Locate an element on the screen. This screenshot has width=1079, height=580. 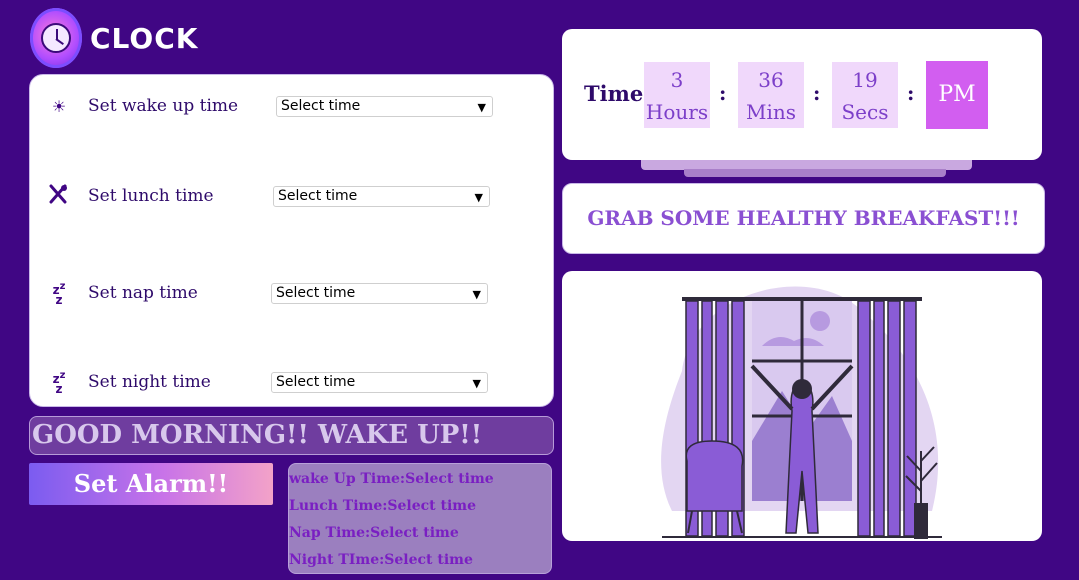
night-label: Set night time is located at coordinates (149, 382).